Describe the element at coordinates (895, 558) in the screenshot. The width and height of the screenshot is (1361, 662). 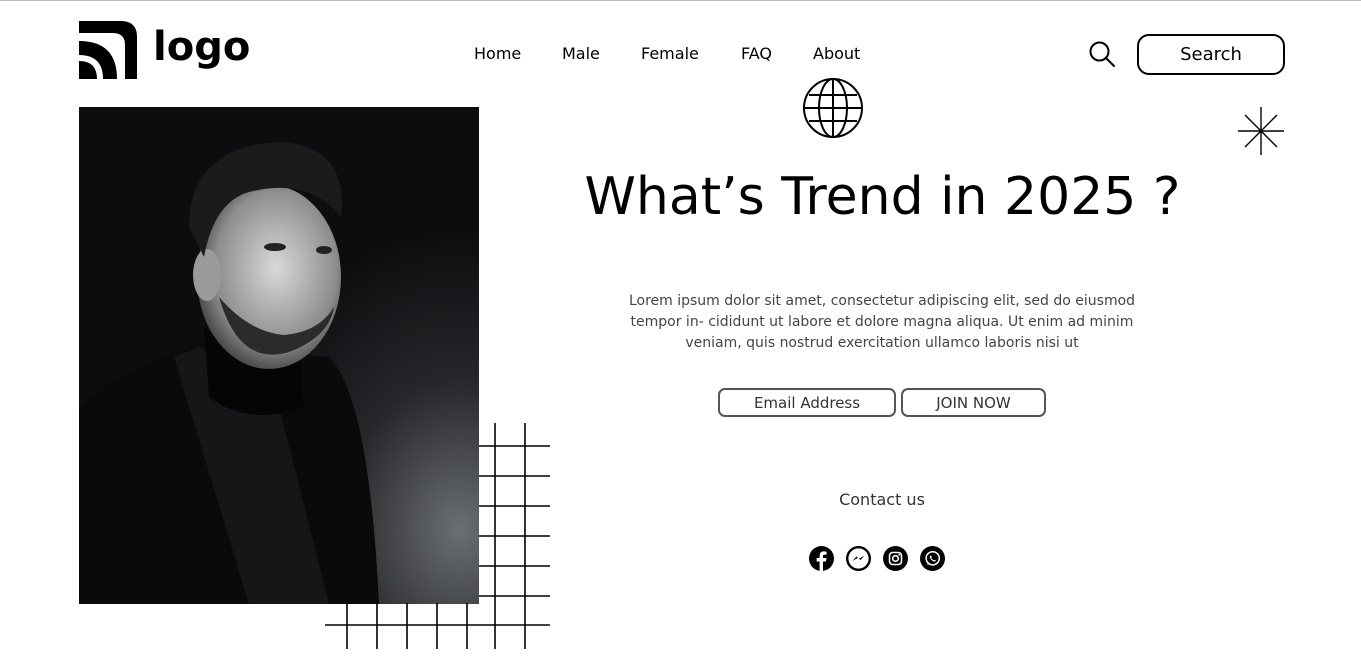
I see `instagram-icon` at that location.